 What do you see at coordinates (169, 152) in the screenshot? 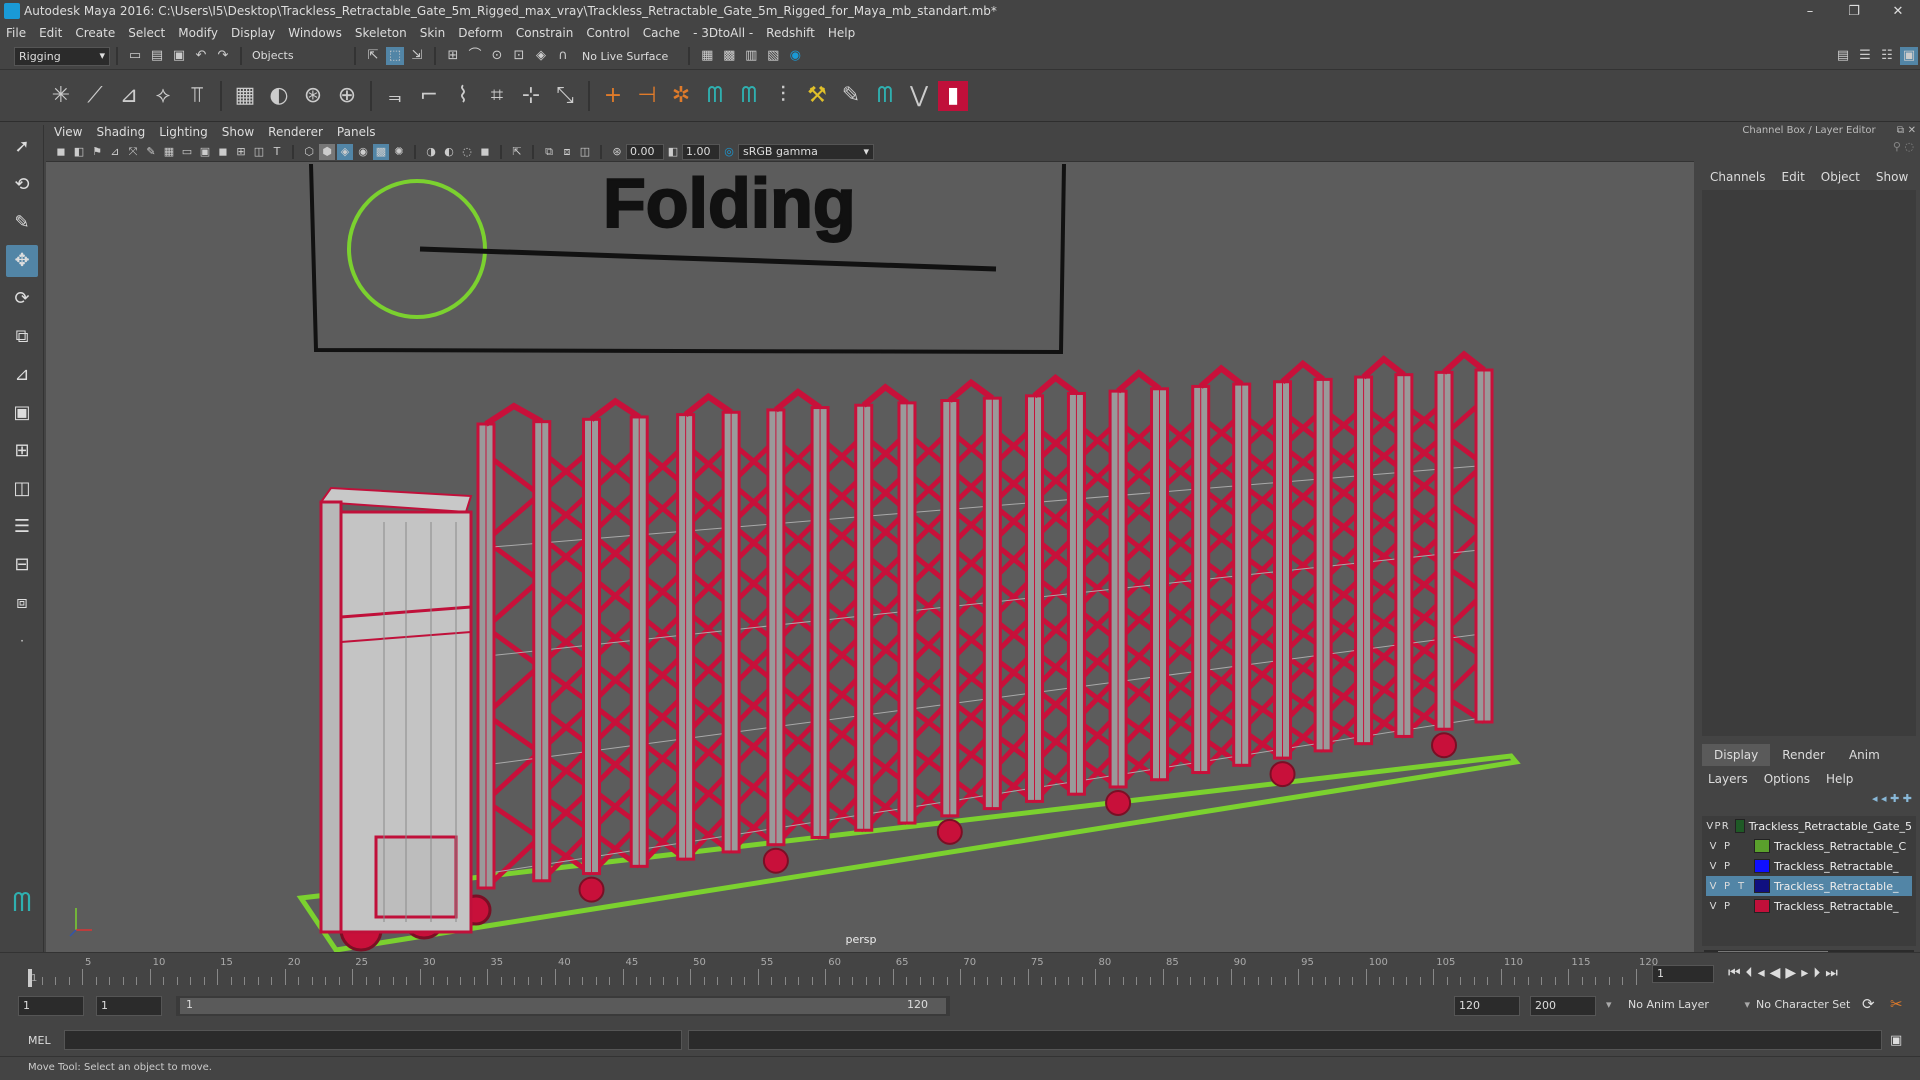
I see `grid-icon: ▦` at bounding box center [169, 152].